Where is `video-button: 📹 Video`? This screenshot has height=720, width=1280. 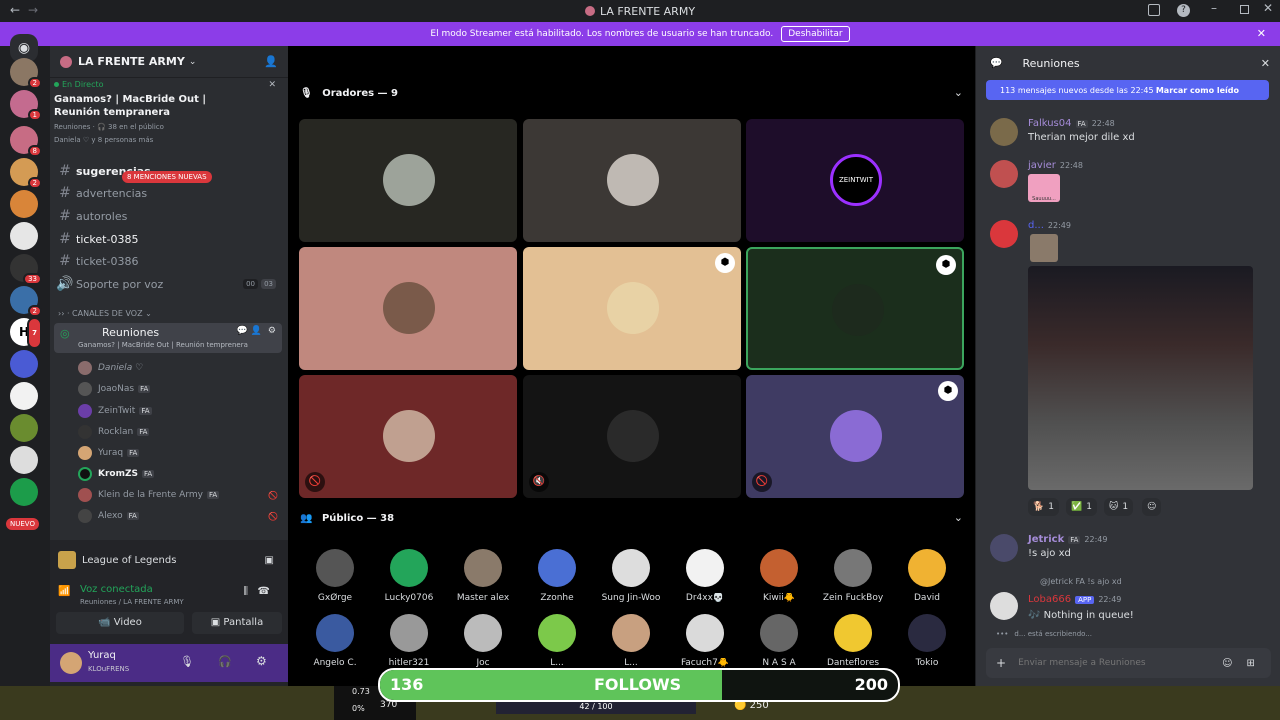 video-button: 📹 Video is located at coordinates (120, 623).